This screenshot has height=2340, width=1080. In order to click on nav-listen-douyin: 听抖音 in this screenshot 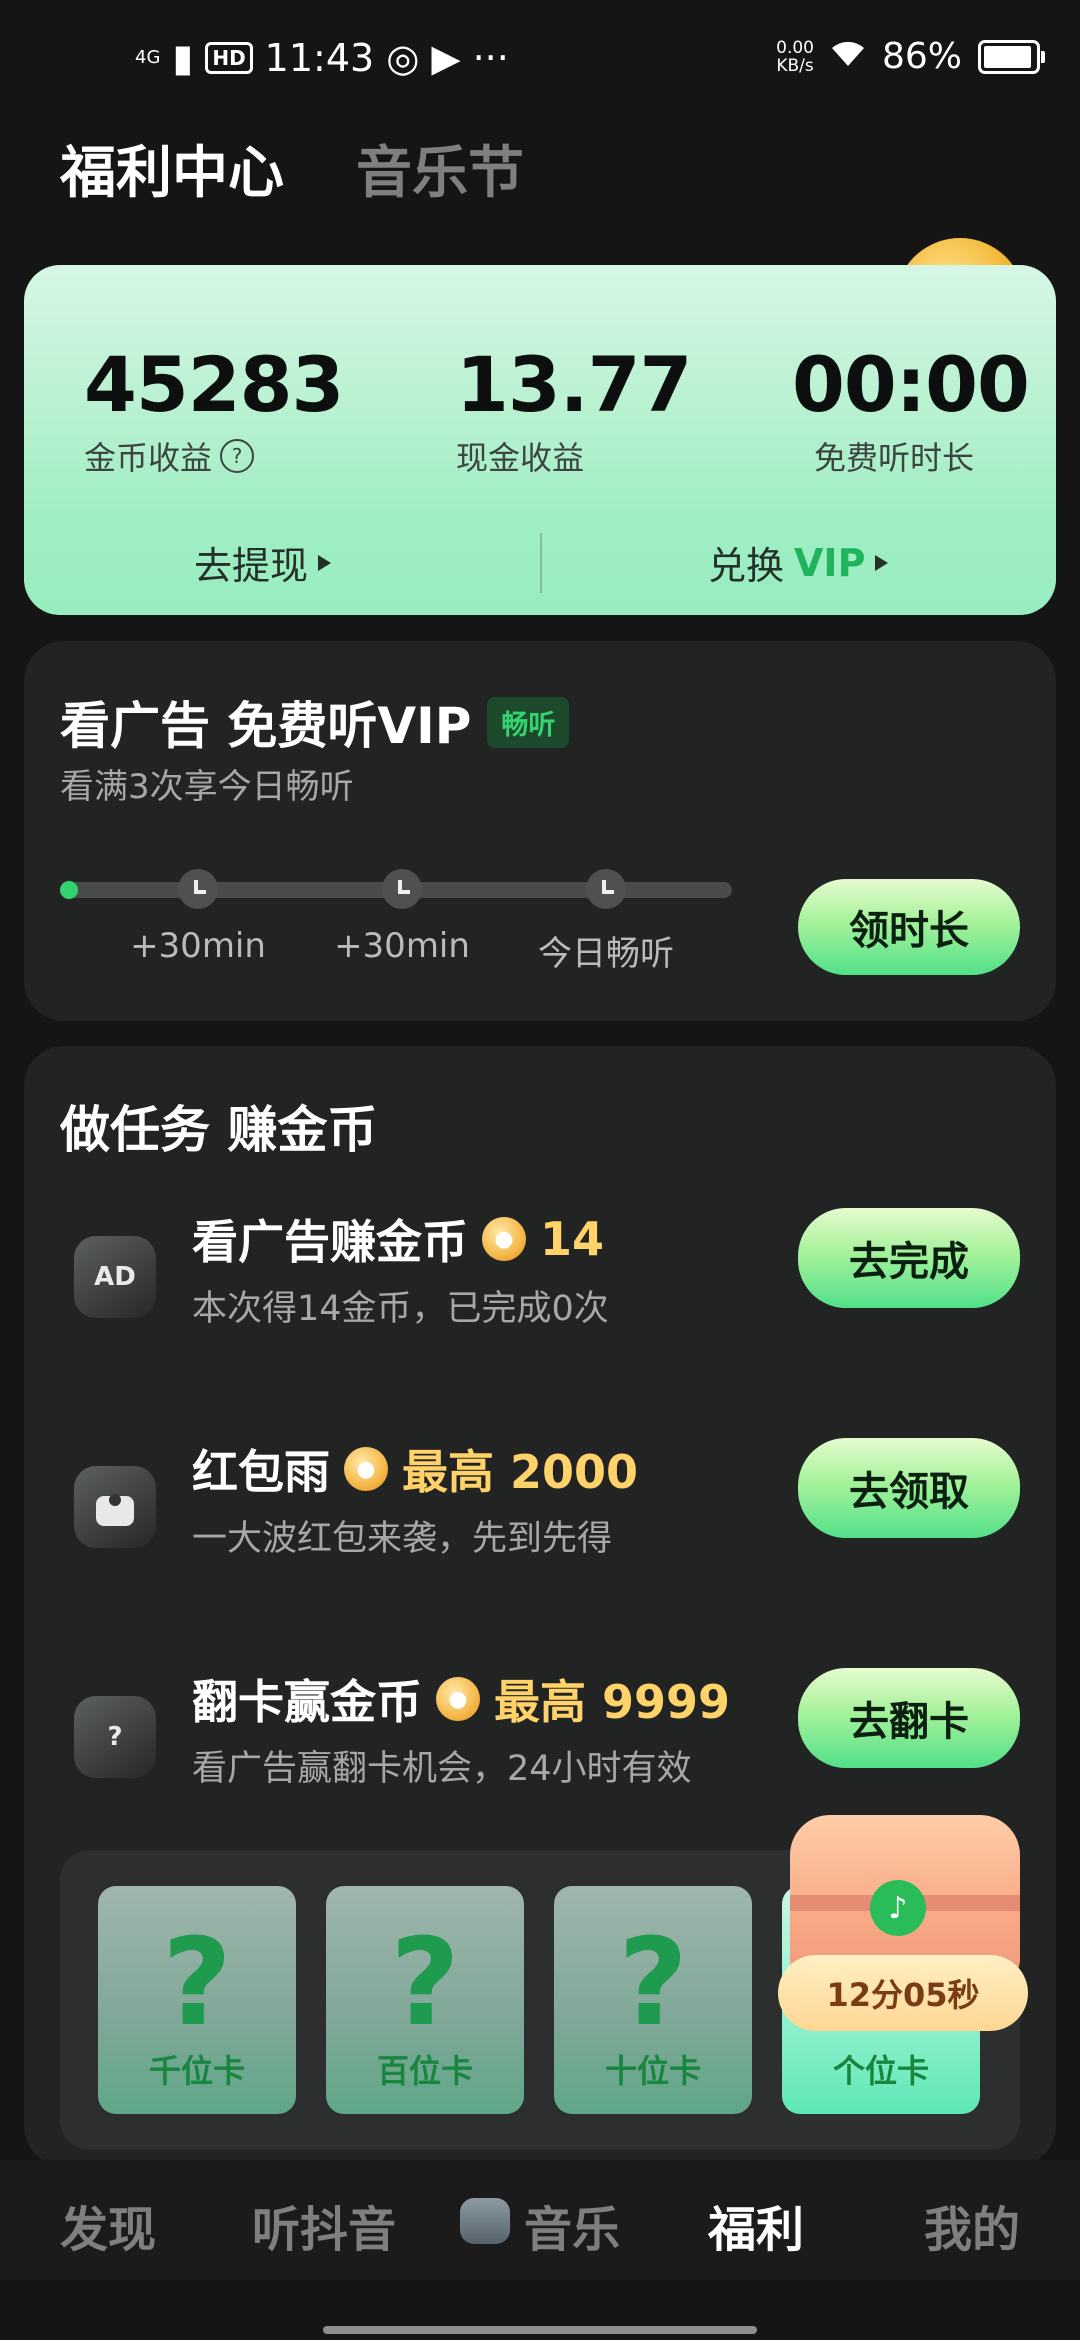, I will do `click(324, 2225)`.